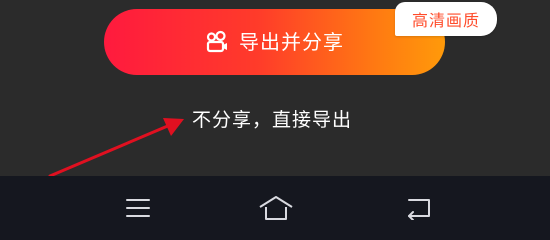  I want to click on export-without-sharing-link: 不分享，直接导出, so click(272, 120).